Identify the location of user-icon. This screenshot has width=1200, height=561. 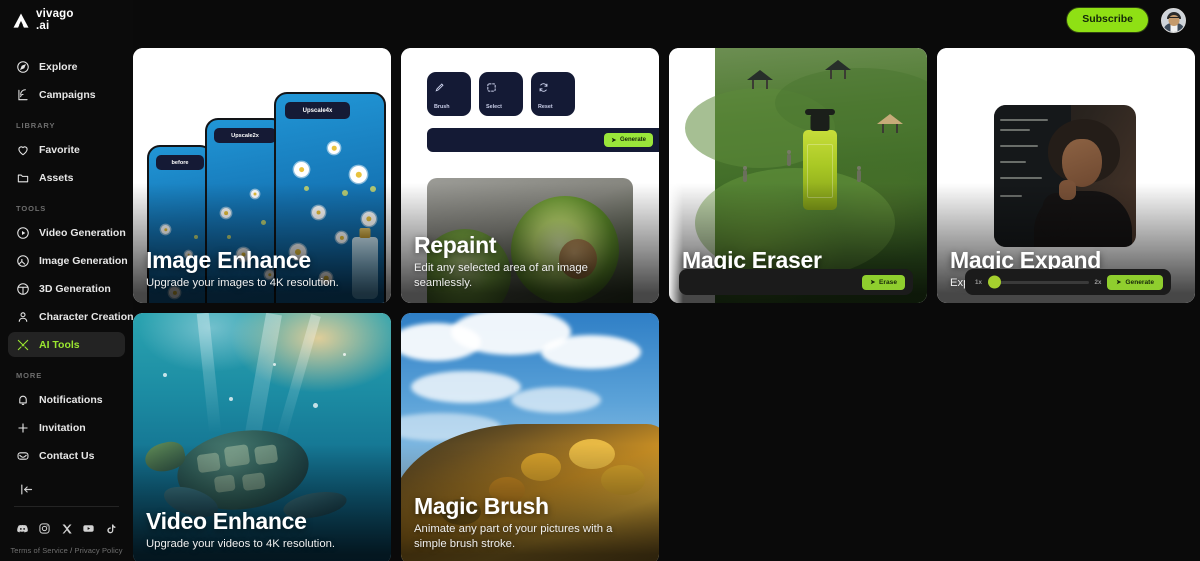
(23, 317).